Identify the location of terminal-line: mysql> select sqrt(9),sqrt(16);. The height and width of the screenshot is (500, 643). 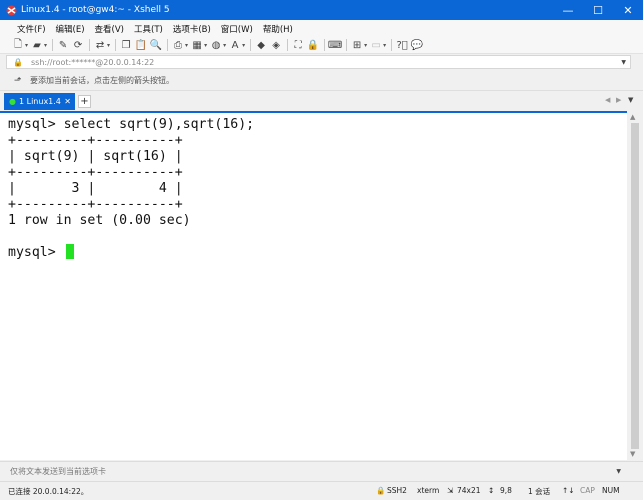
(131, 124).